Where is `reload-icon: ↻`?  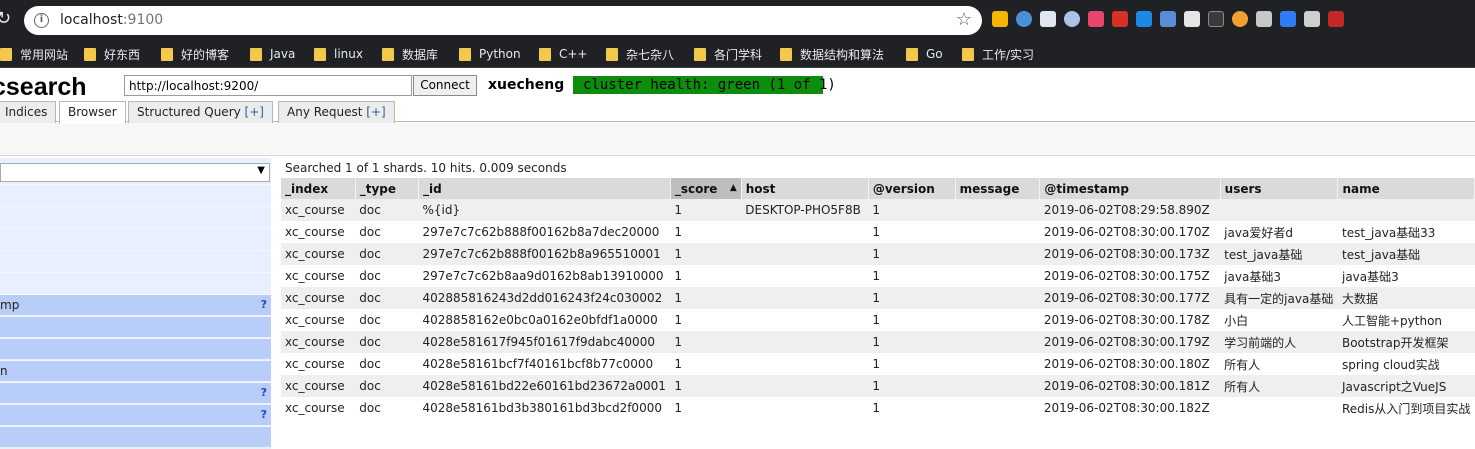 reload-icon: ↻ is located at coordinates (8, 19).